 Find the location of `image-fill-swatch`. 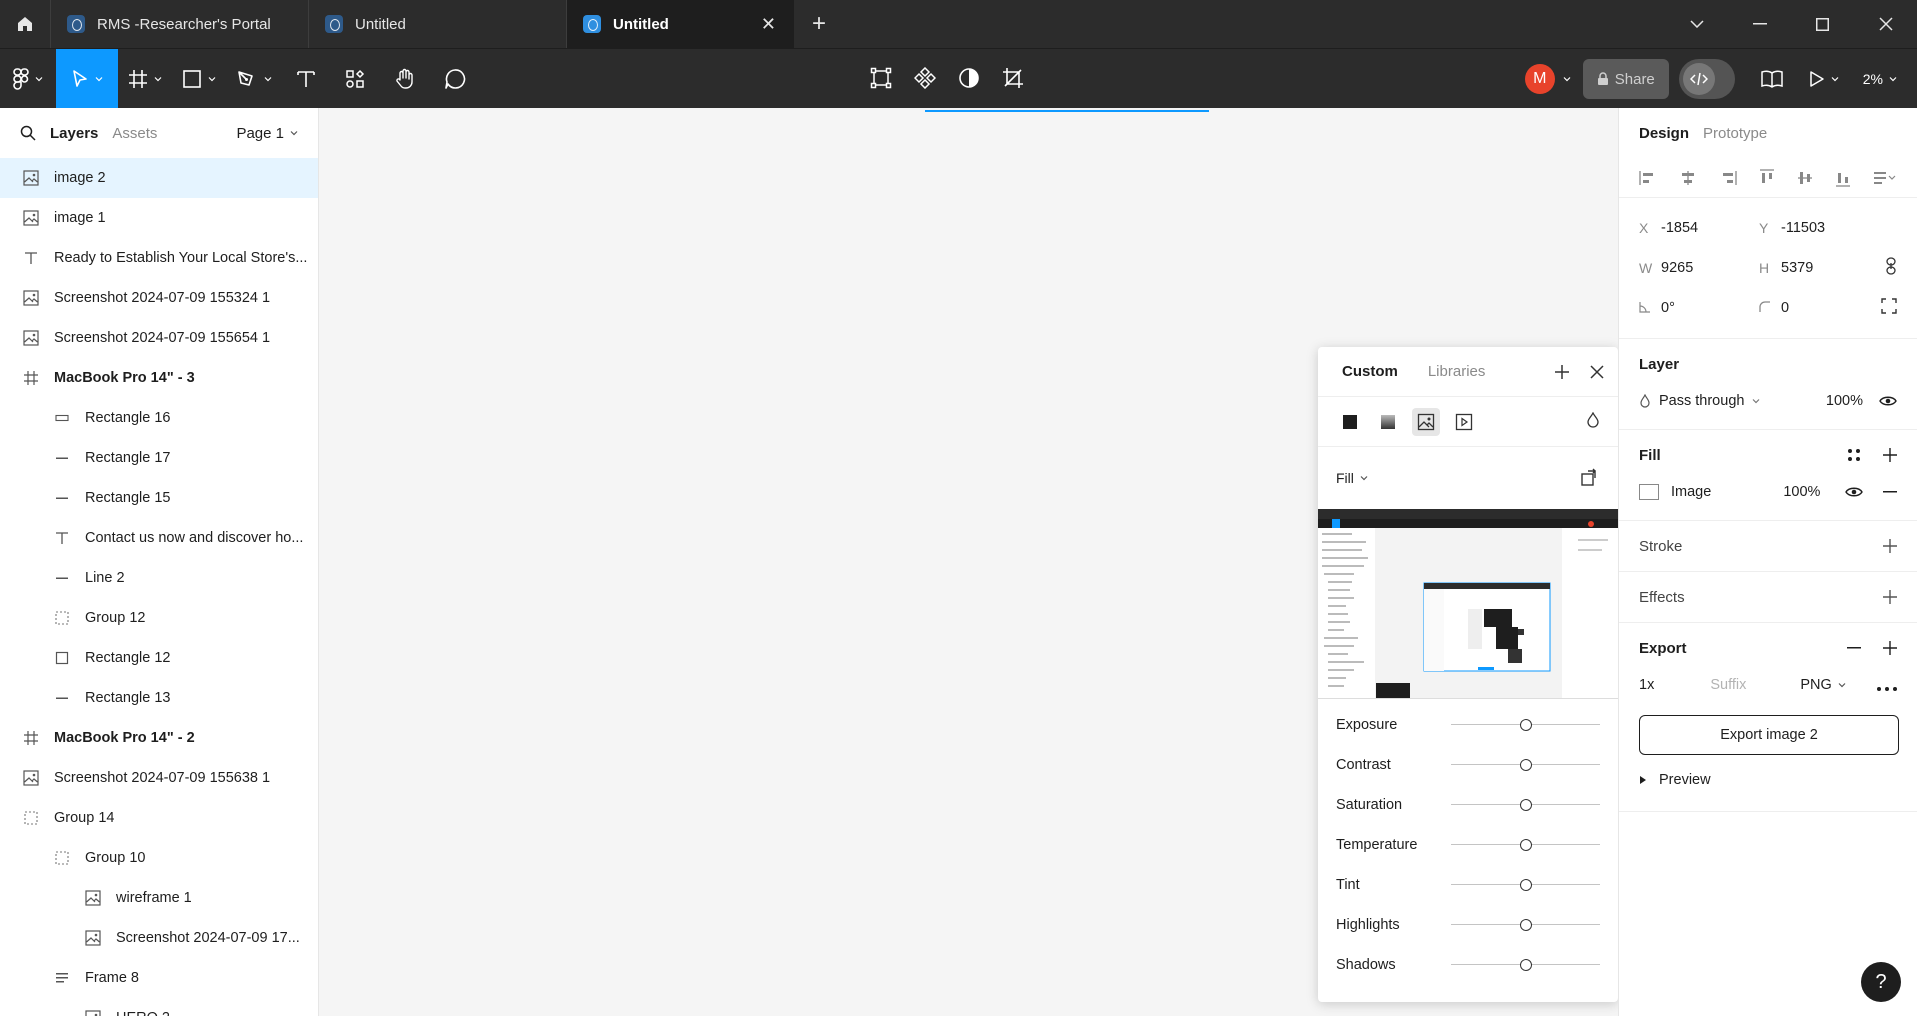

image-fill-swatch is located at coordinates (1649, 492).